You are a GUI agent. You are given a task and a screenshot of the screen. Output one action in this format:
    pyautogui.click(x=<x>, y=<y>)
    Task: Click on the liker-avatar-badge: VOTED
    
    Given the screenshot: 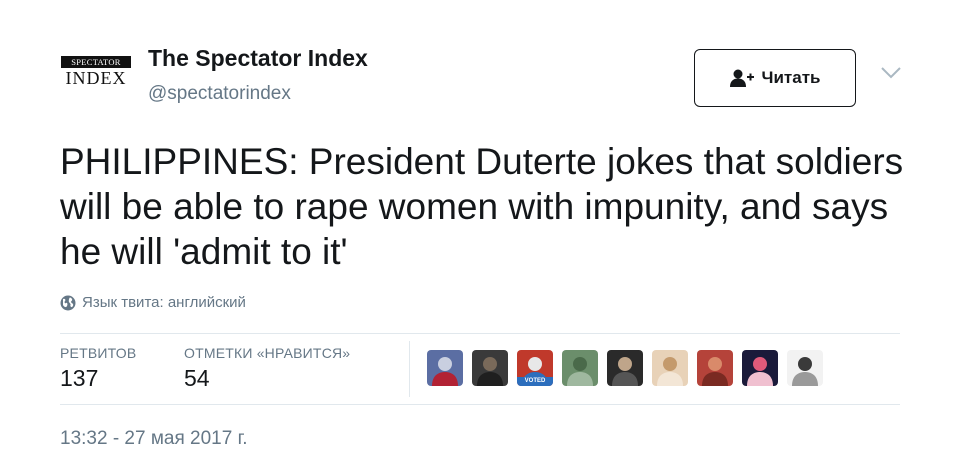 What is the action you would take?
    pyautogui.click(x=535, y=381)
    